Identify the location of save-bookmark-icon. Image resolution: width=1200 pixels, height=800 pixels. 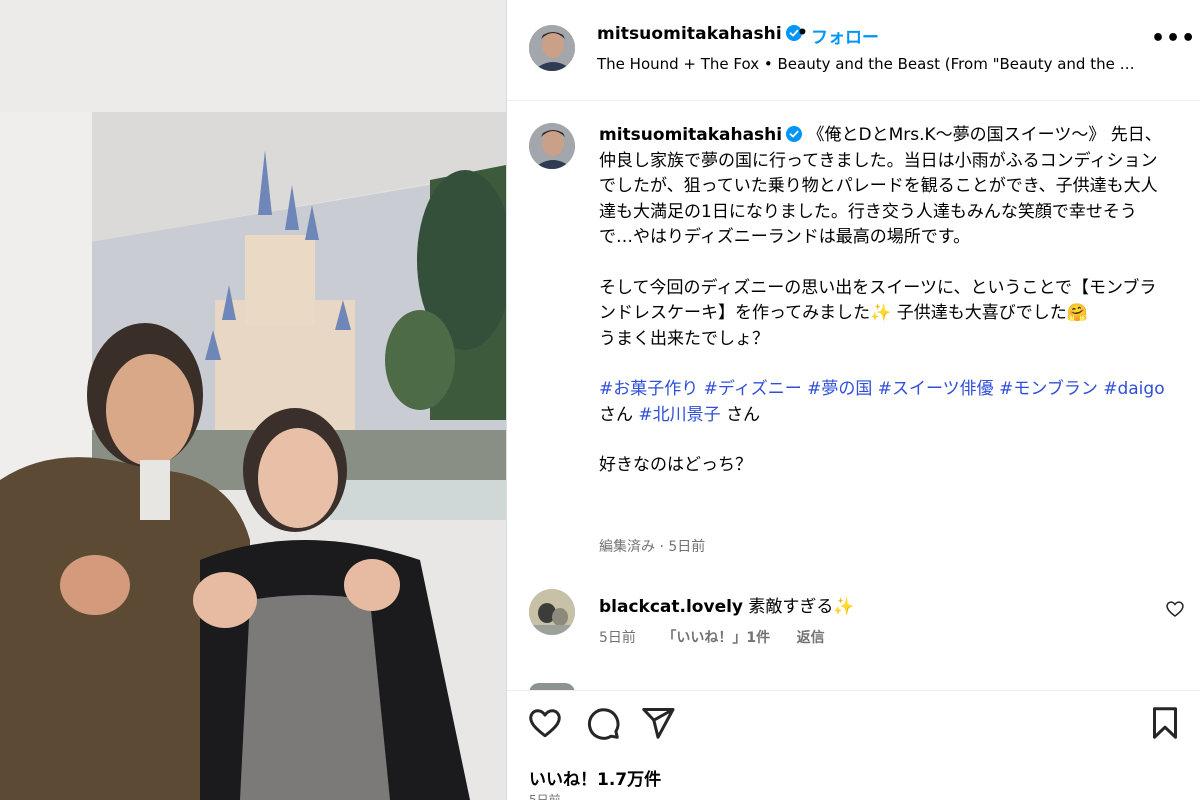
(1165, 723).